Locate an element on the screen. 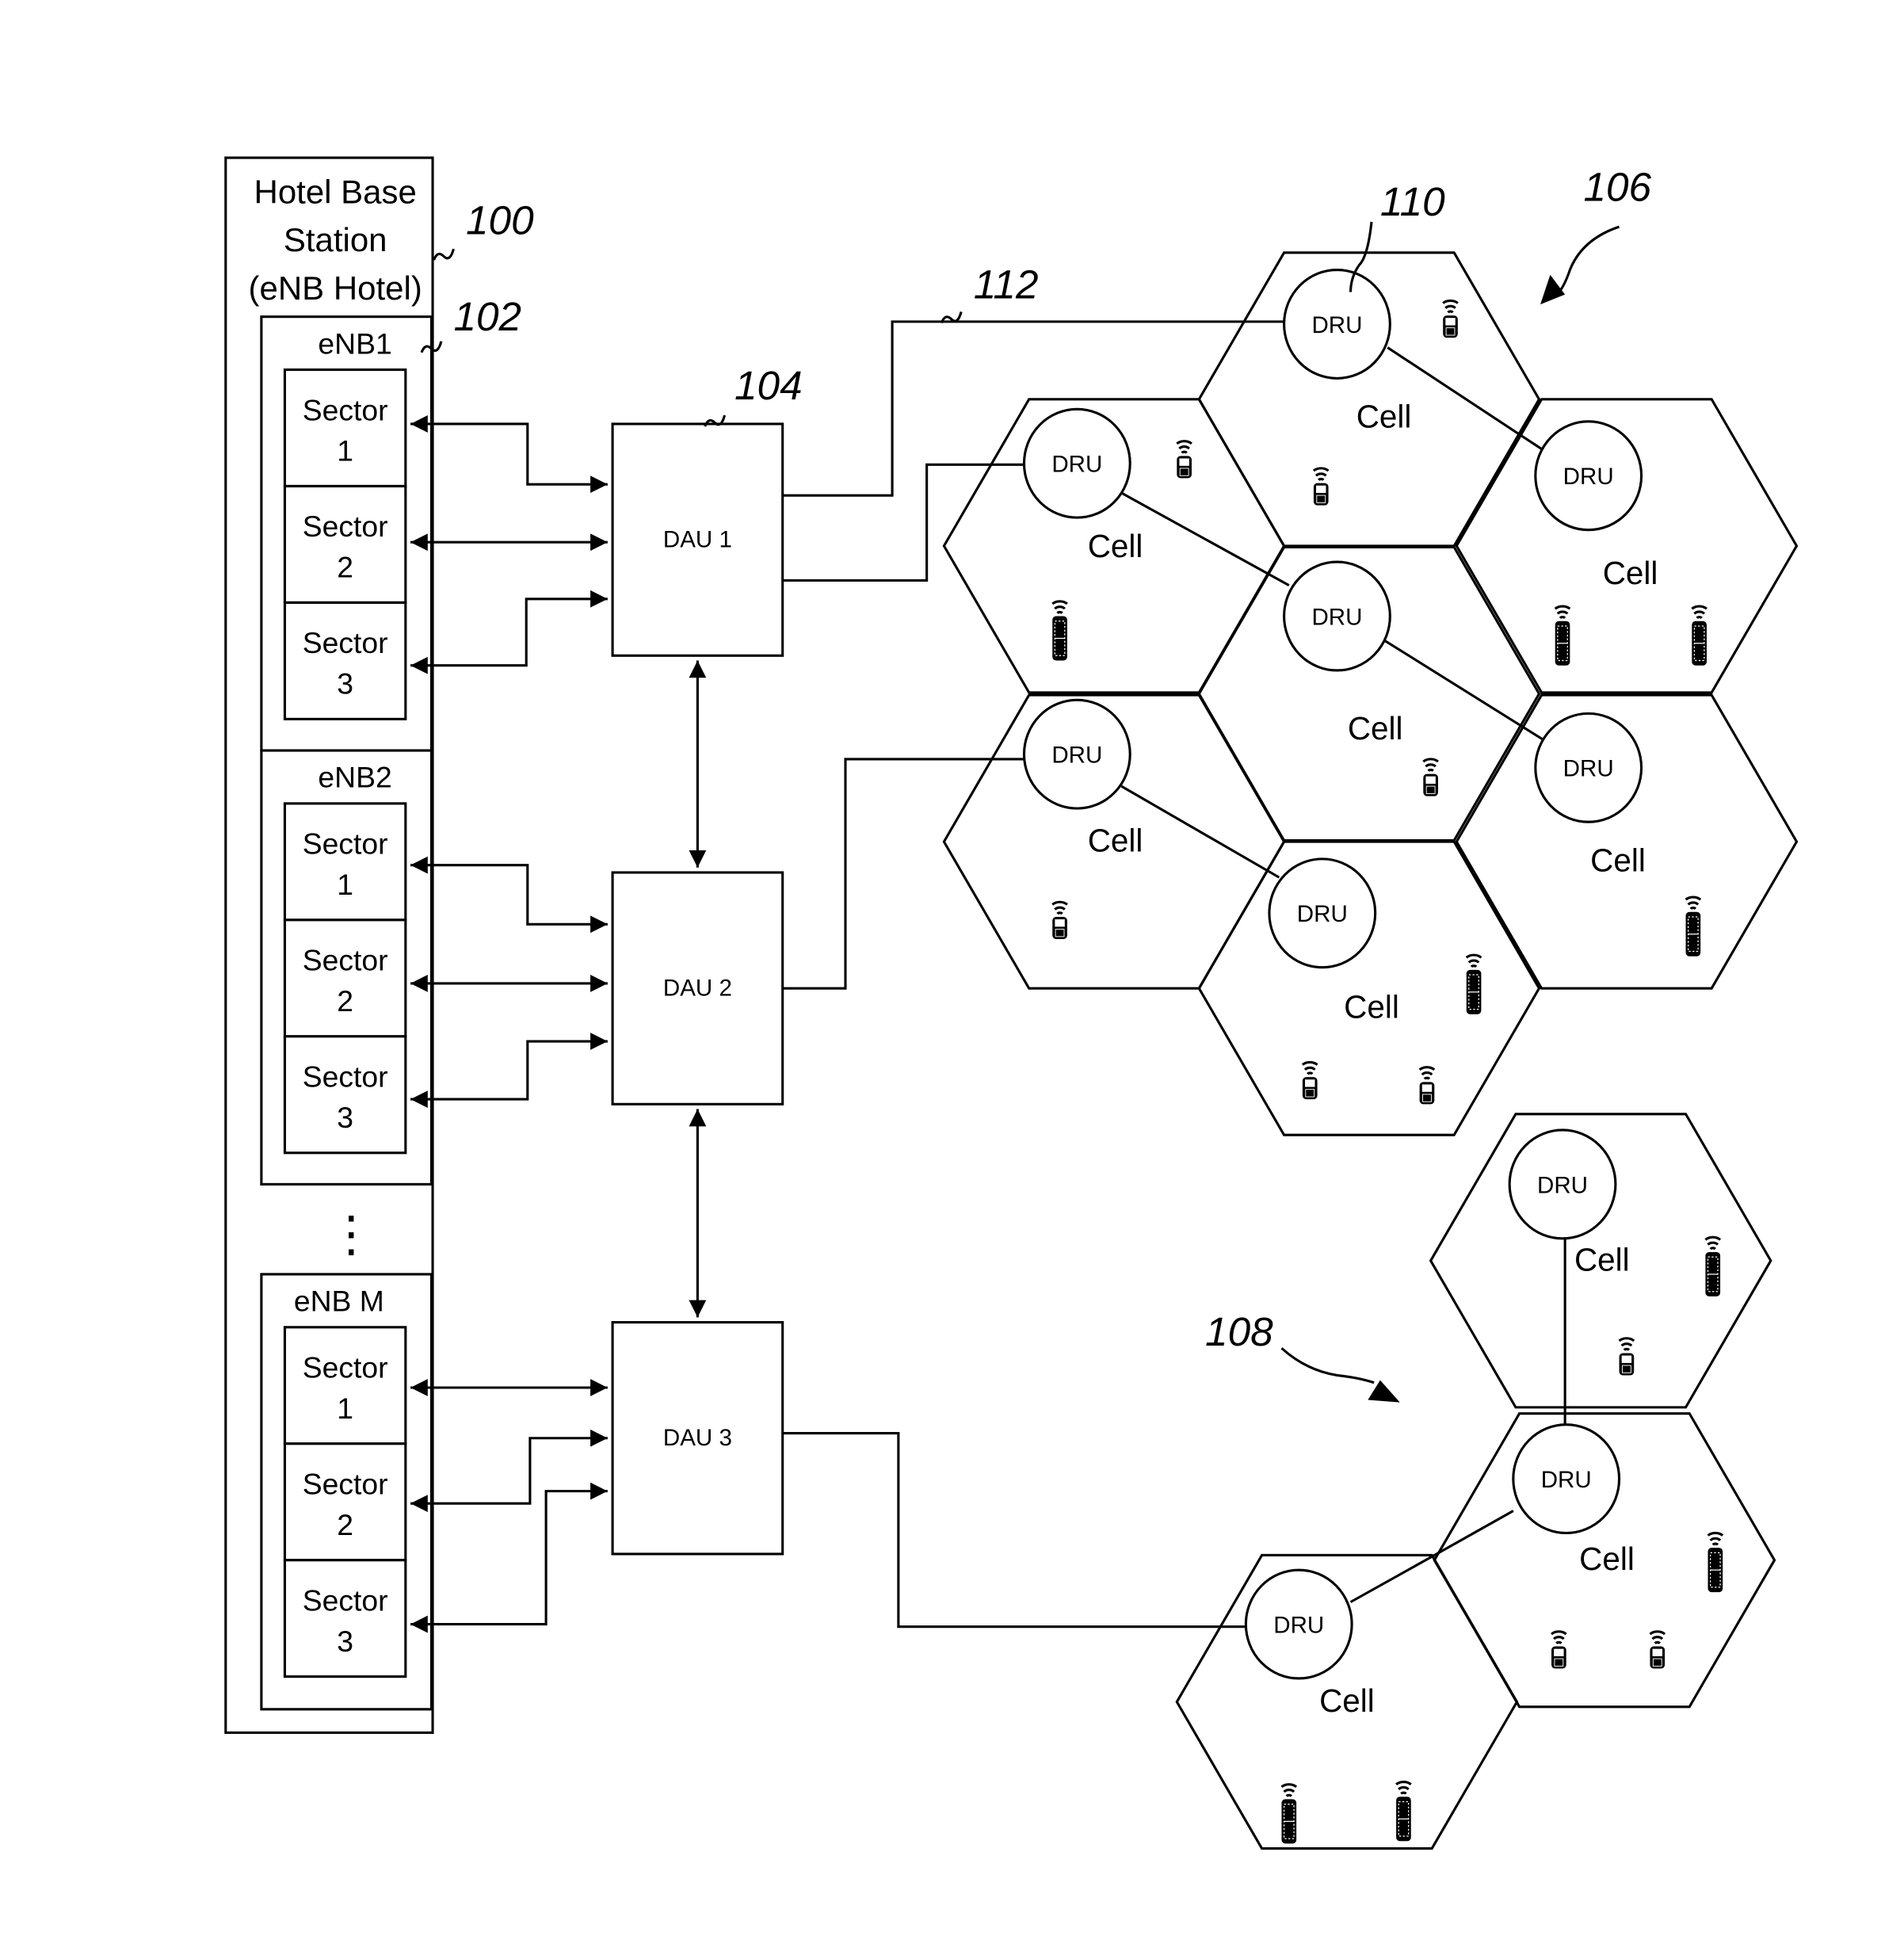 This screenshot has width=1904, height=1936. enb-label: eNB1 is located at coordinates (354, 343).